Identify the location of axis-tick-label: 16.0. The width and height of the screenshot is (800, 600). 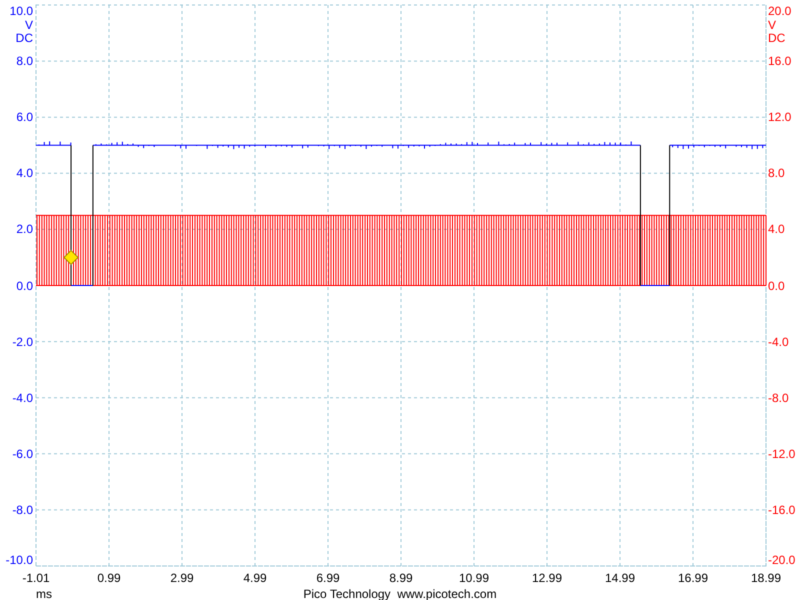
(780, 61).